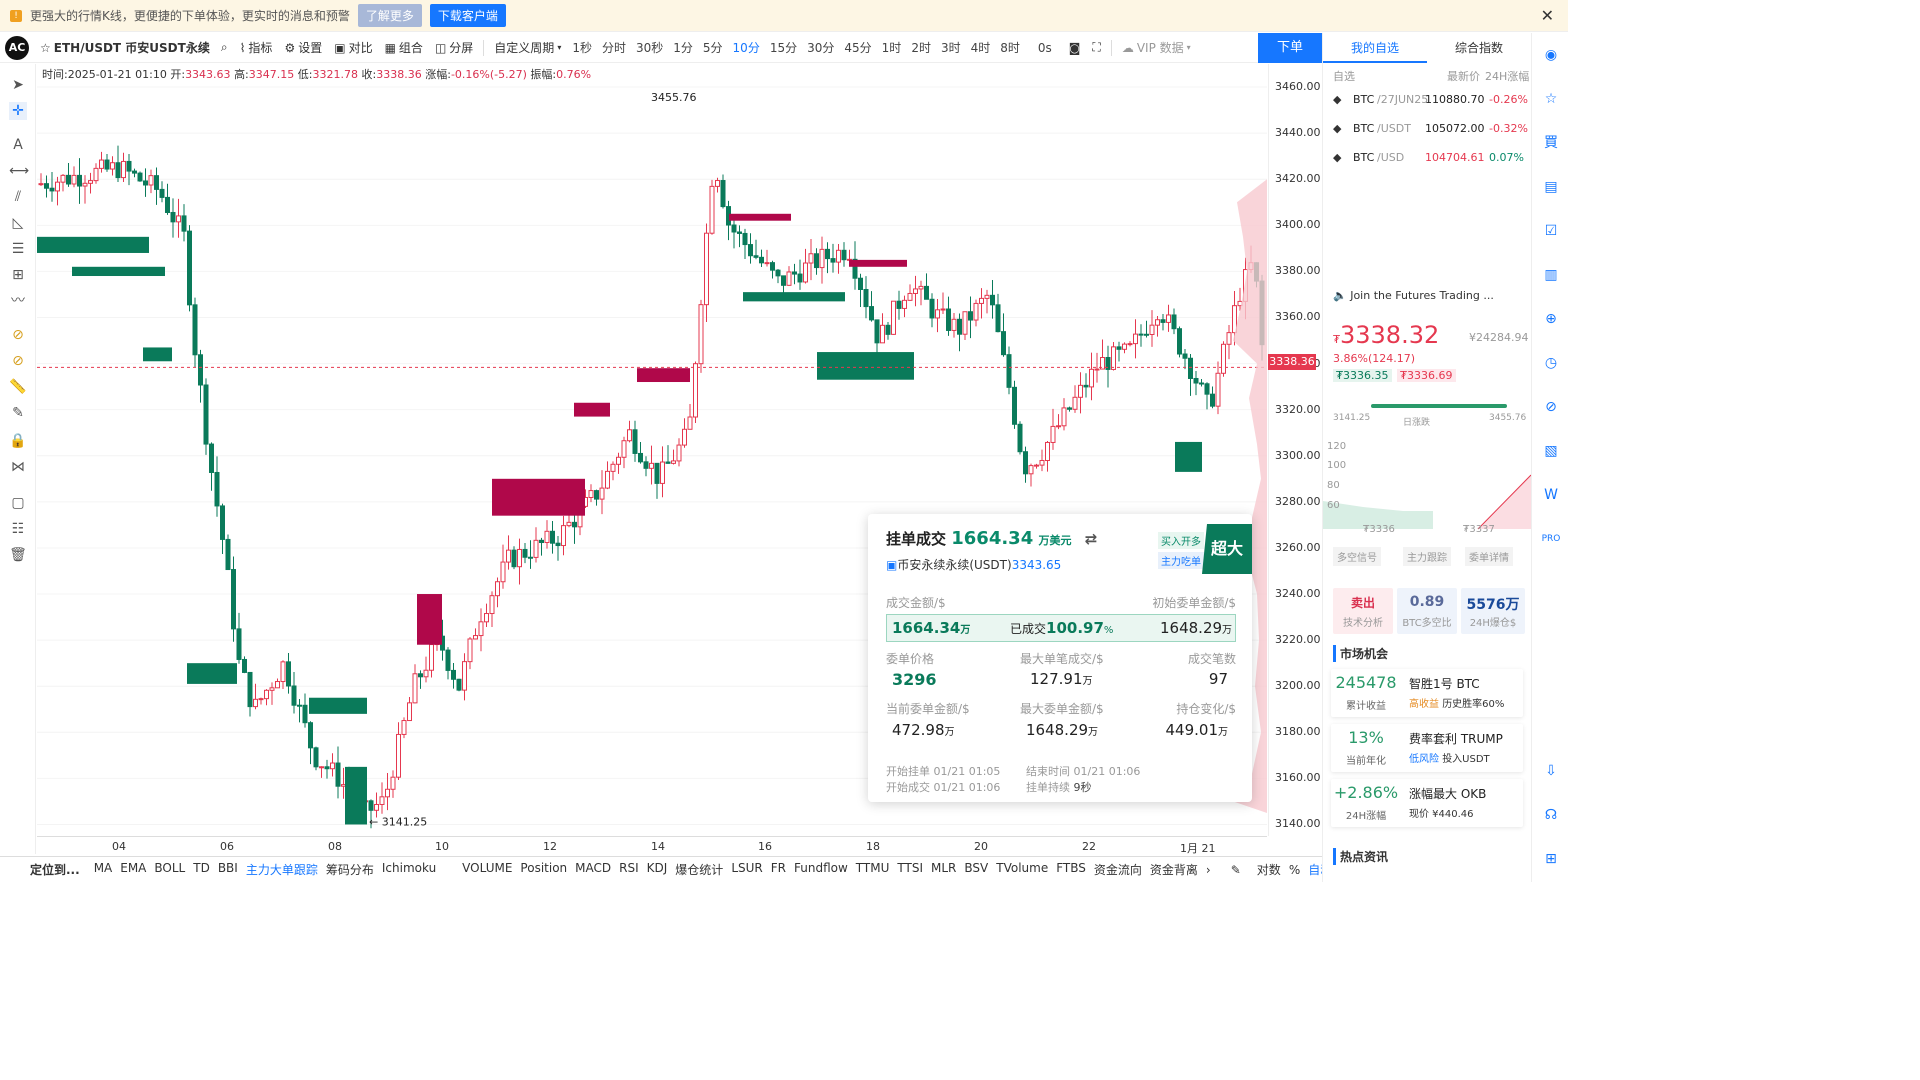 The image size is (1920, 1080). Describe the element at coordinates (389, 15) in the screenshot. I see `learn-more-button: 了解更多` at that location.